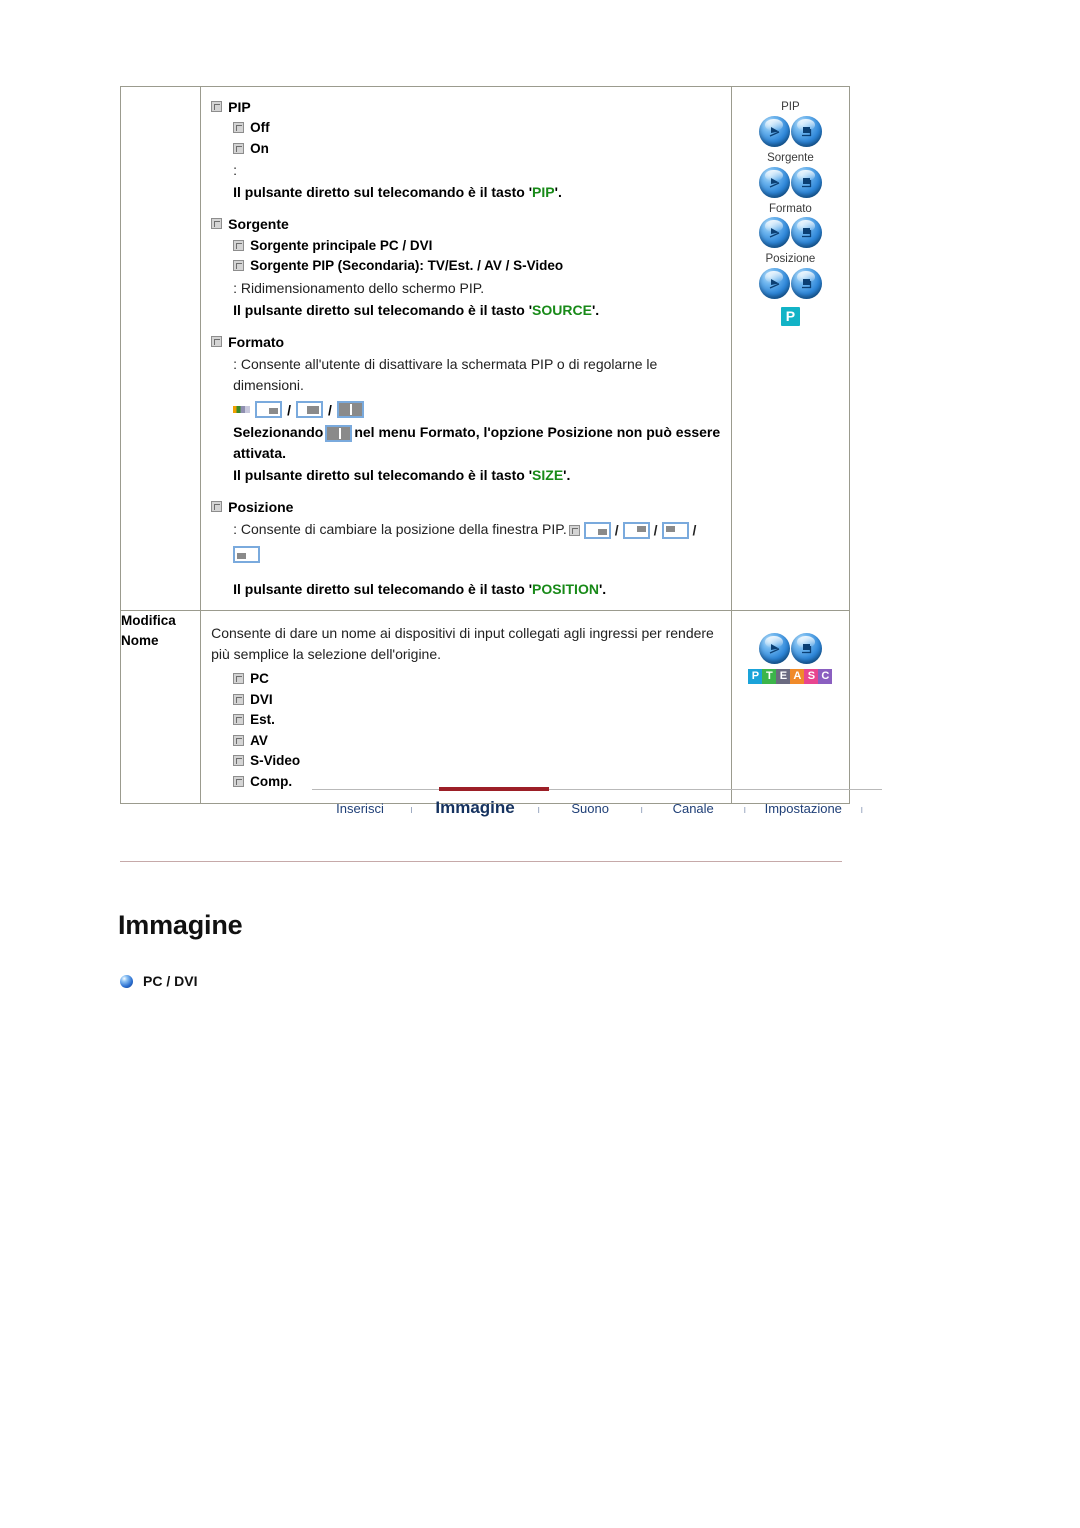  What do you see at coordinates (467, 507) in the screenshot?
I see `bullet-posizione: Posizione` at bounding box center [467, 507].